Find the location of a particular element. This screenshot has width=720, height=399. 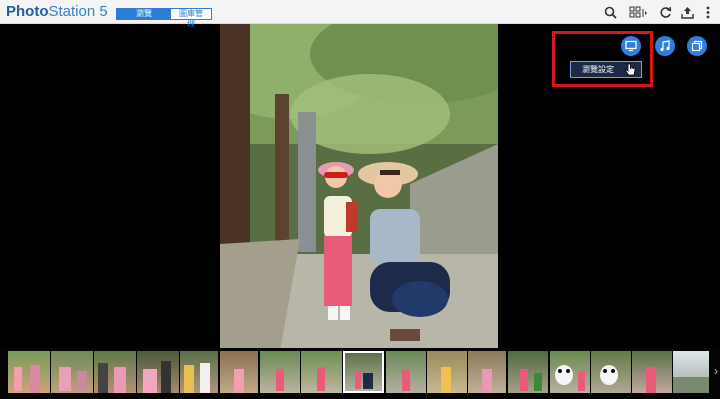

filmstrip is located at coordinates (360, 373).